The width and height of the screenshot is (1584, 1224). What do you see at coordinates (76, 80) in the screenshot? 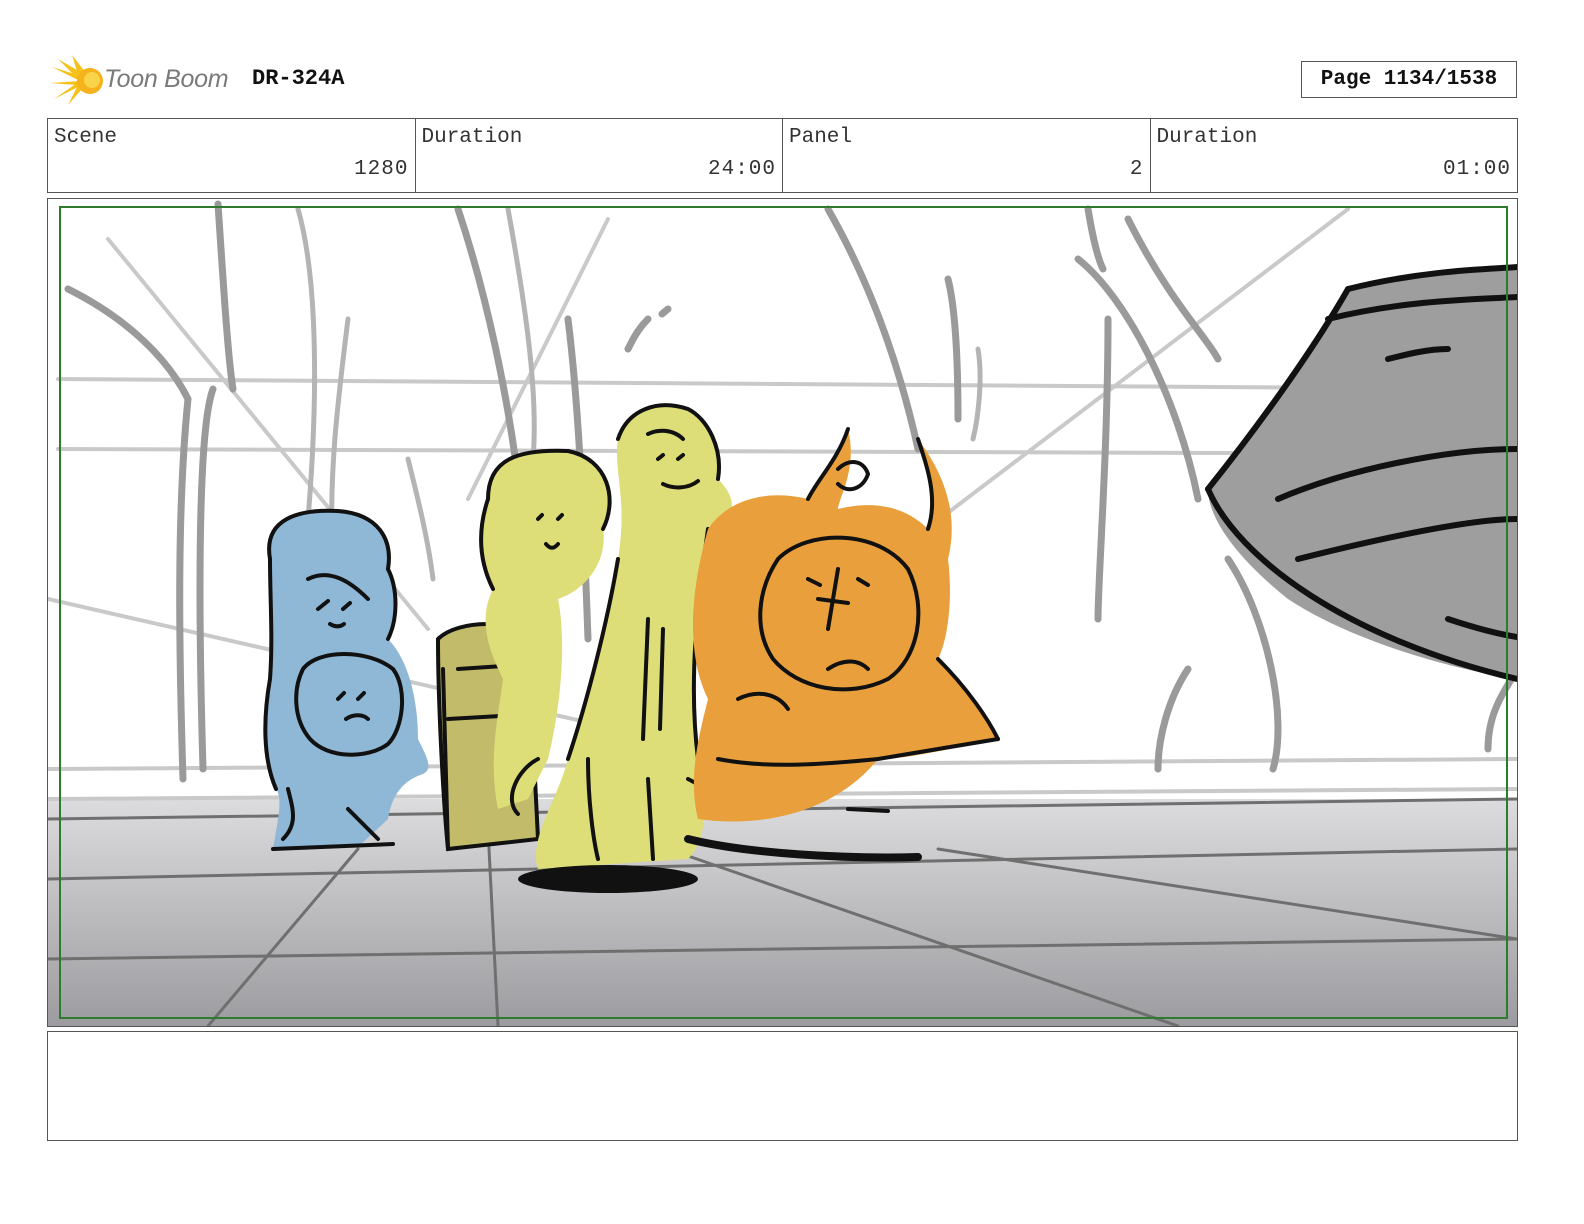
I see `starburst-icon` at bounding box center [76, 80].